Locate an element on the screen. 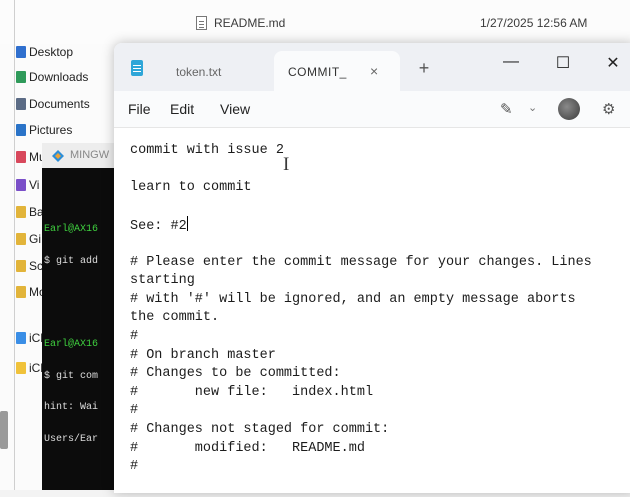 Image resolution: width=630 pixels, height=497 pixels. terminal-title: MINGW is located at coordinates (90, 155).